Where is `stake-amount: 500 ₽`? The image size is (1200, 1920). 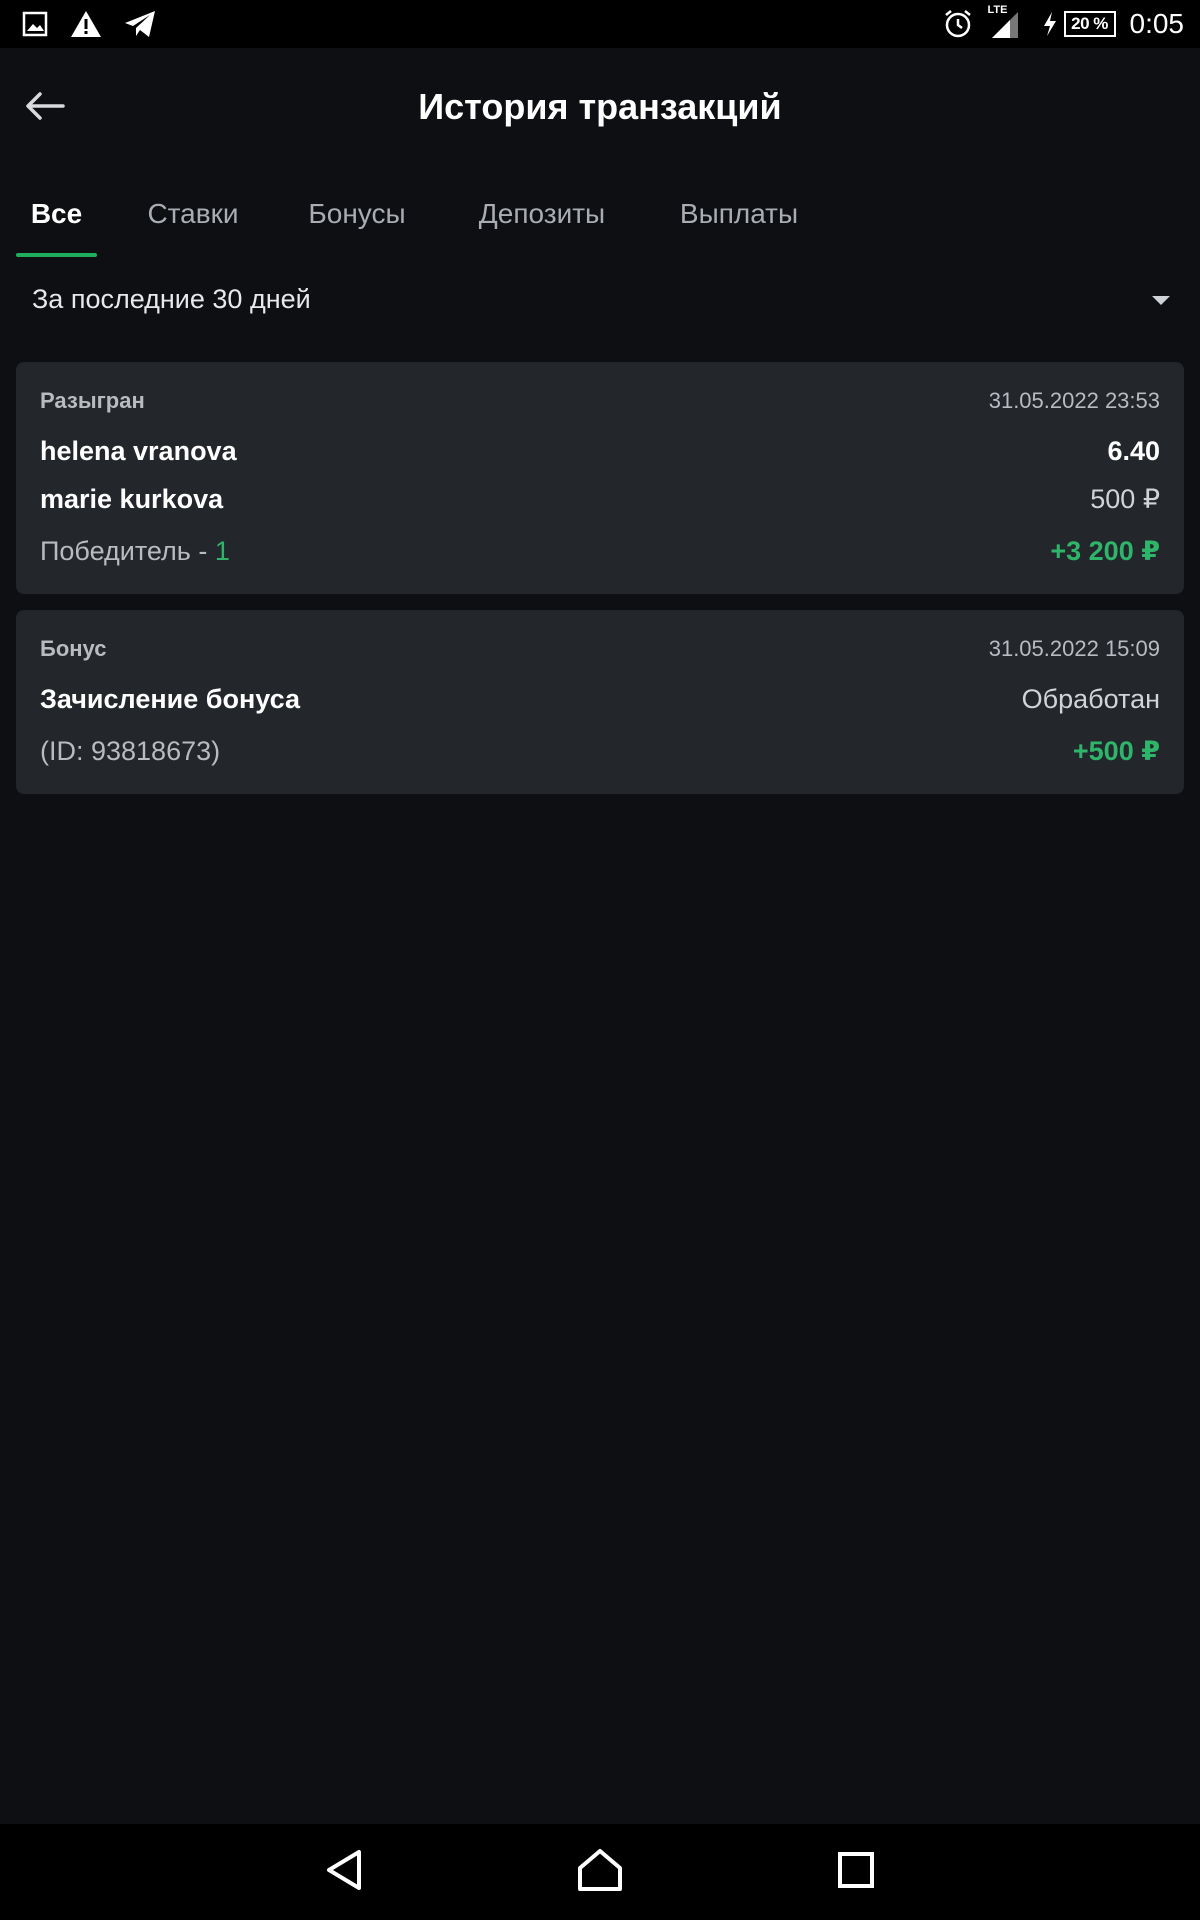
stake-amount: 500 ₽ is located at coordinates (1125, 499).